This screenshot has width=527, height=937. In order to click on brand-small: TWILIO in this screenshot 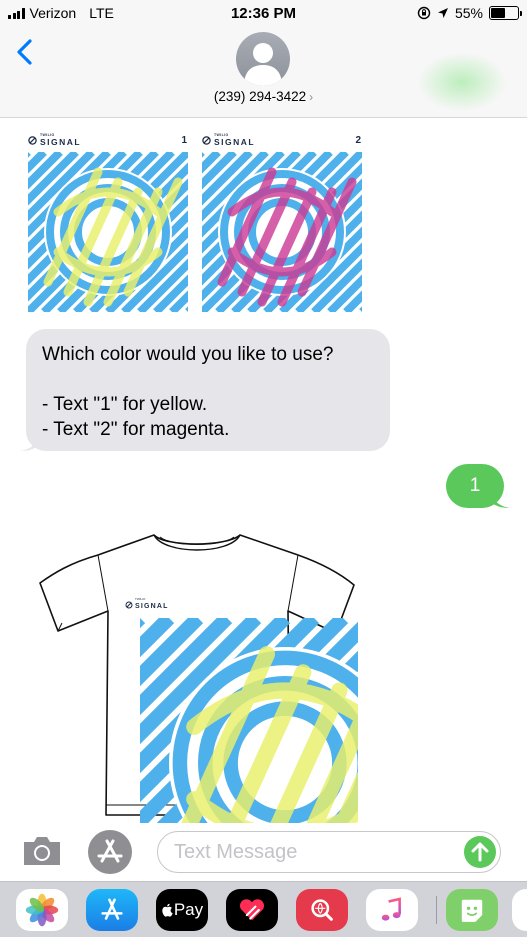, I will do `click(140, 599)`.